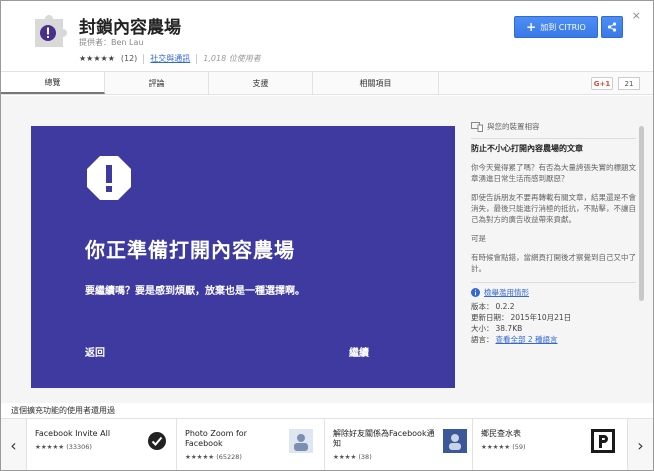 The width and height of the screenshot is (654, 471). I want to click on updated-row: 更新日期： 2015年10月21日, so click(553, 317).